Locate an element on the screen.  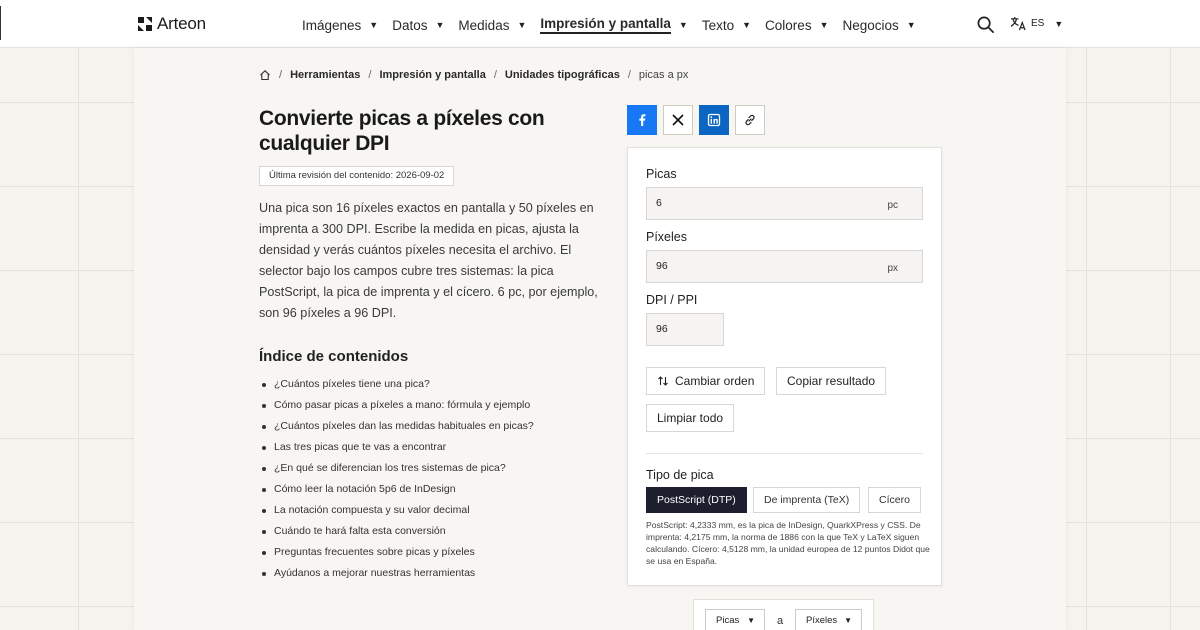
language-code: ES is located at coordinates (1038, 23).